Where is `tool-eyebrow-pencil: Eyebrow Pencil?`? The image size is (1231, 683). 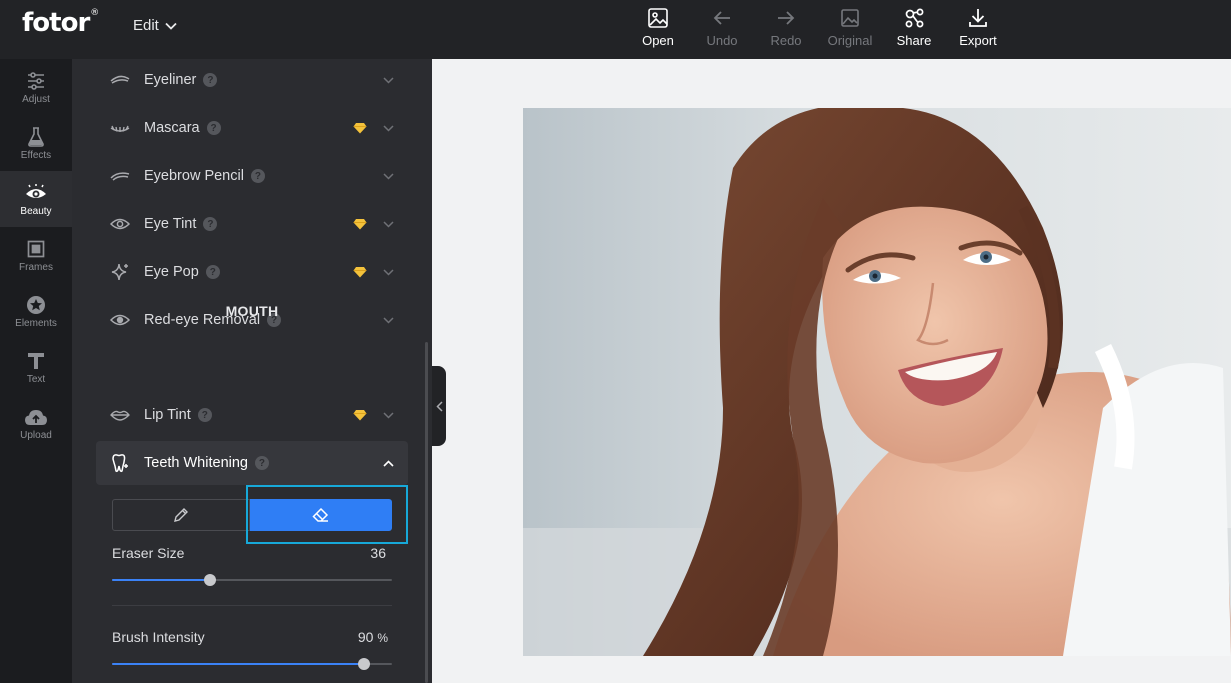
tool-eyebrow-pencil: Eyebrow Pencil? is located at coordinates (252, 176).